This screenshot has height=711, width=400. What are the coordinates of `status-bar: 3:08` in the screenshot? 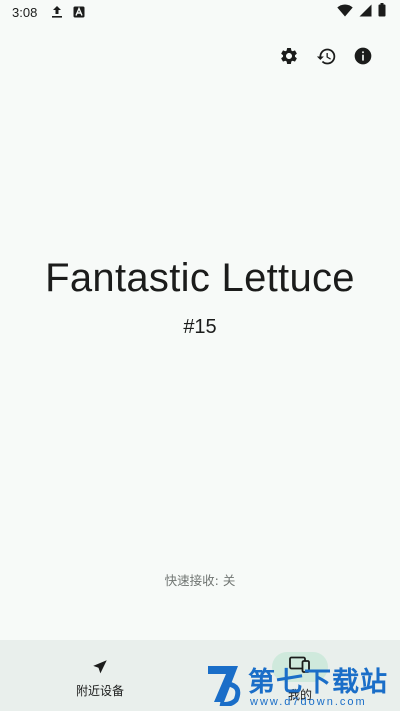 It's located at (200, 12).